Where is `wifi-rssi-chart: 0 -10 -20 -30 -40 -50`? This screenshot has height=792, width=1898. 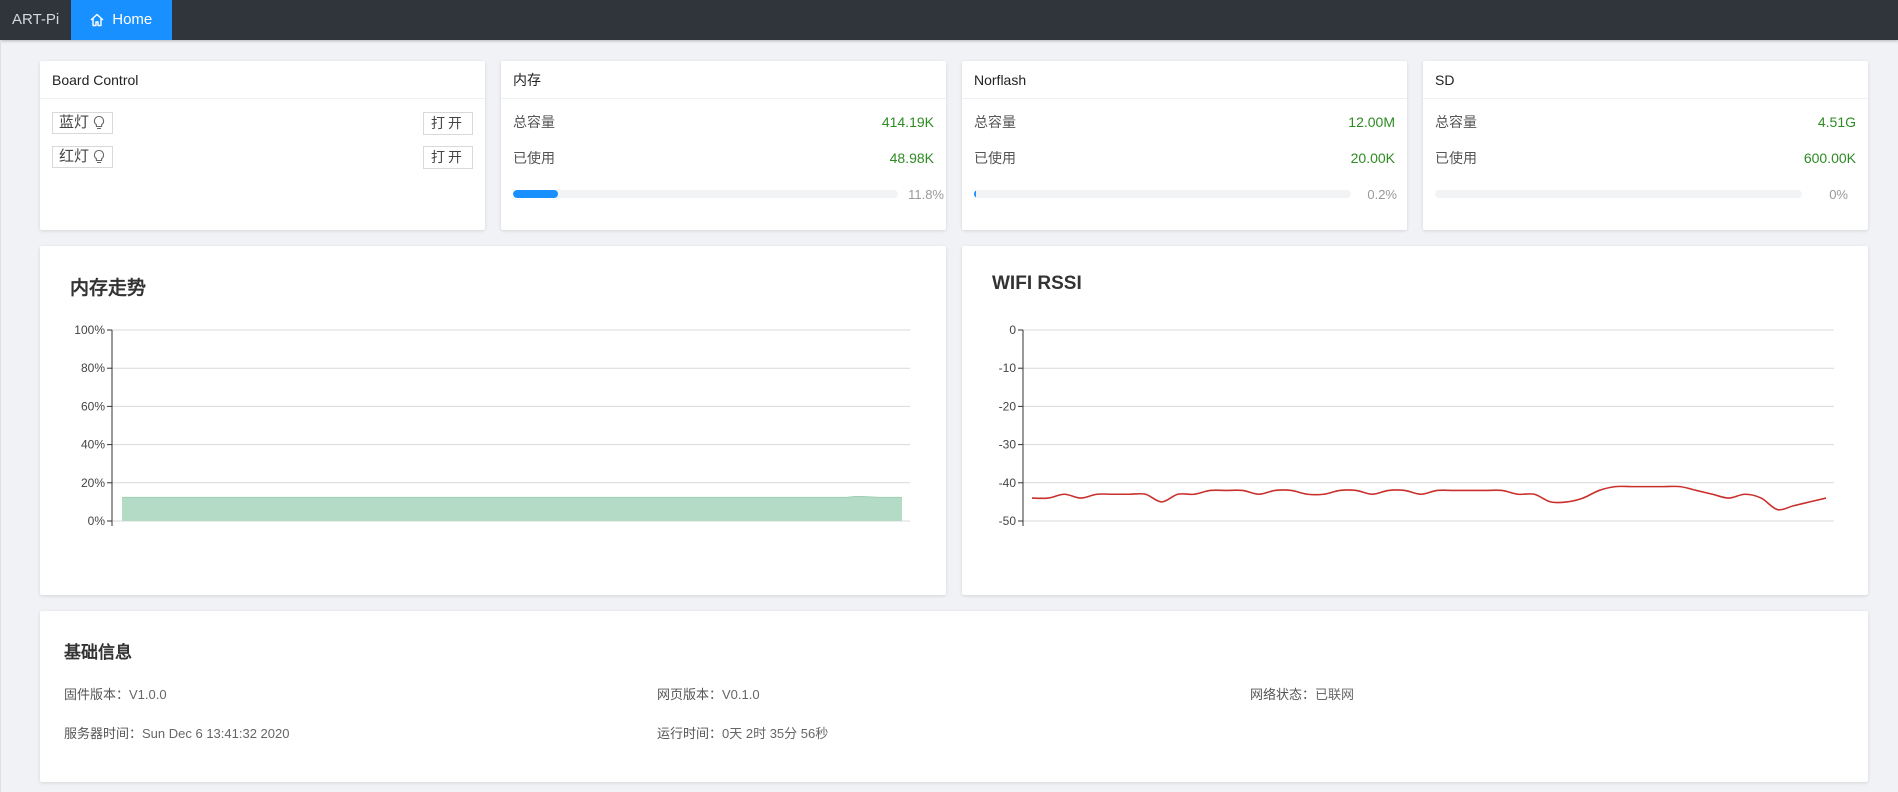
wifi-rssi-chart: 0 -10 -20 -30 -40 -50 is located at coordinates (1416, 425).